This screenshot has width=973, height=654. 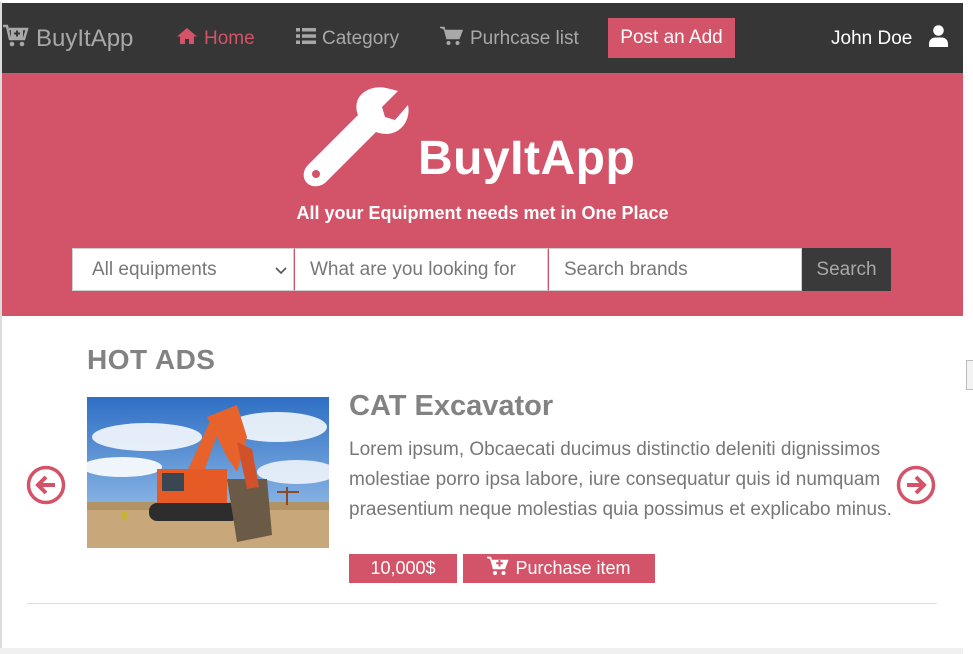 What do you see at coordinates (872, 38) in the screenshot?
I see `user-name: John Doe` at bounding box center [872, 38].